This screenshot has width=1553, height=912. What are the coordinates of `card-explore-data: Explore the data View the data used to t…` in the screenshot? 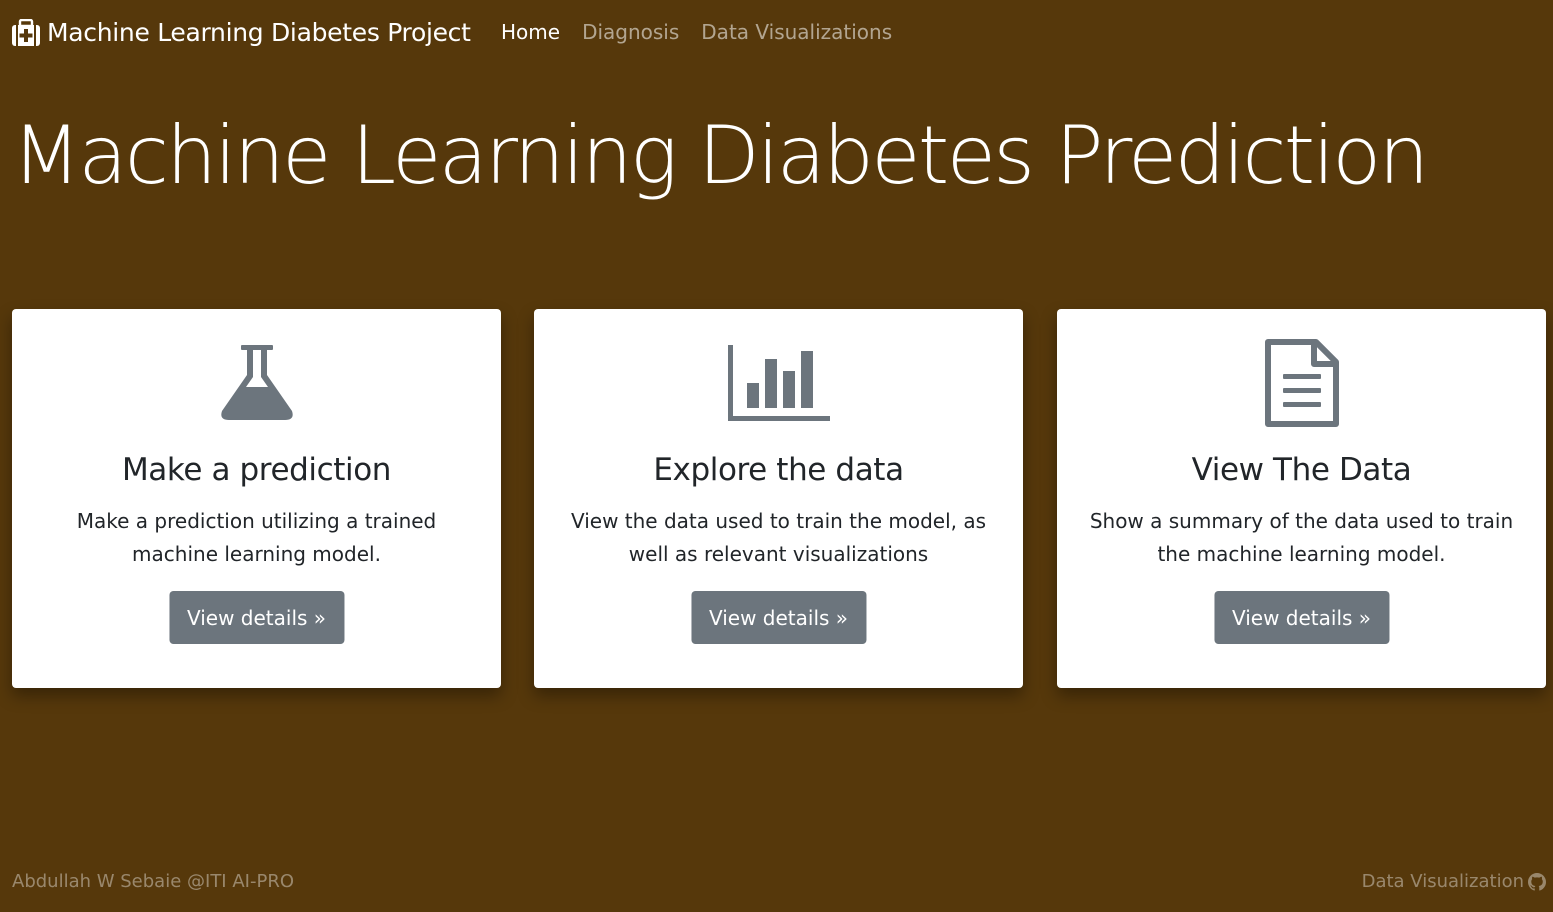 It's located at (778, 498).